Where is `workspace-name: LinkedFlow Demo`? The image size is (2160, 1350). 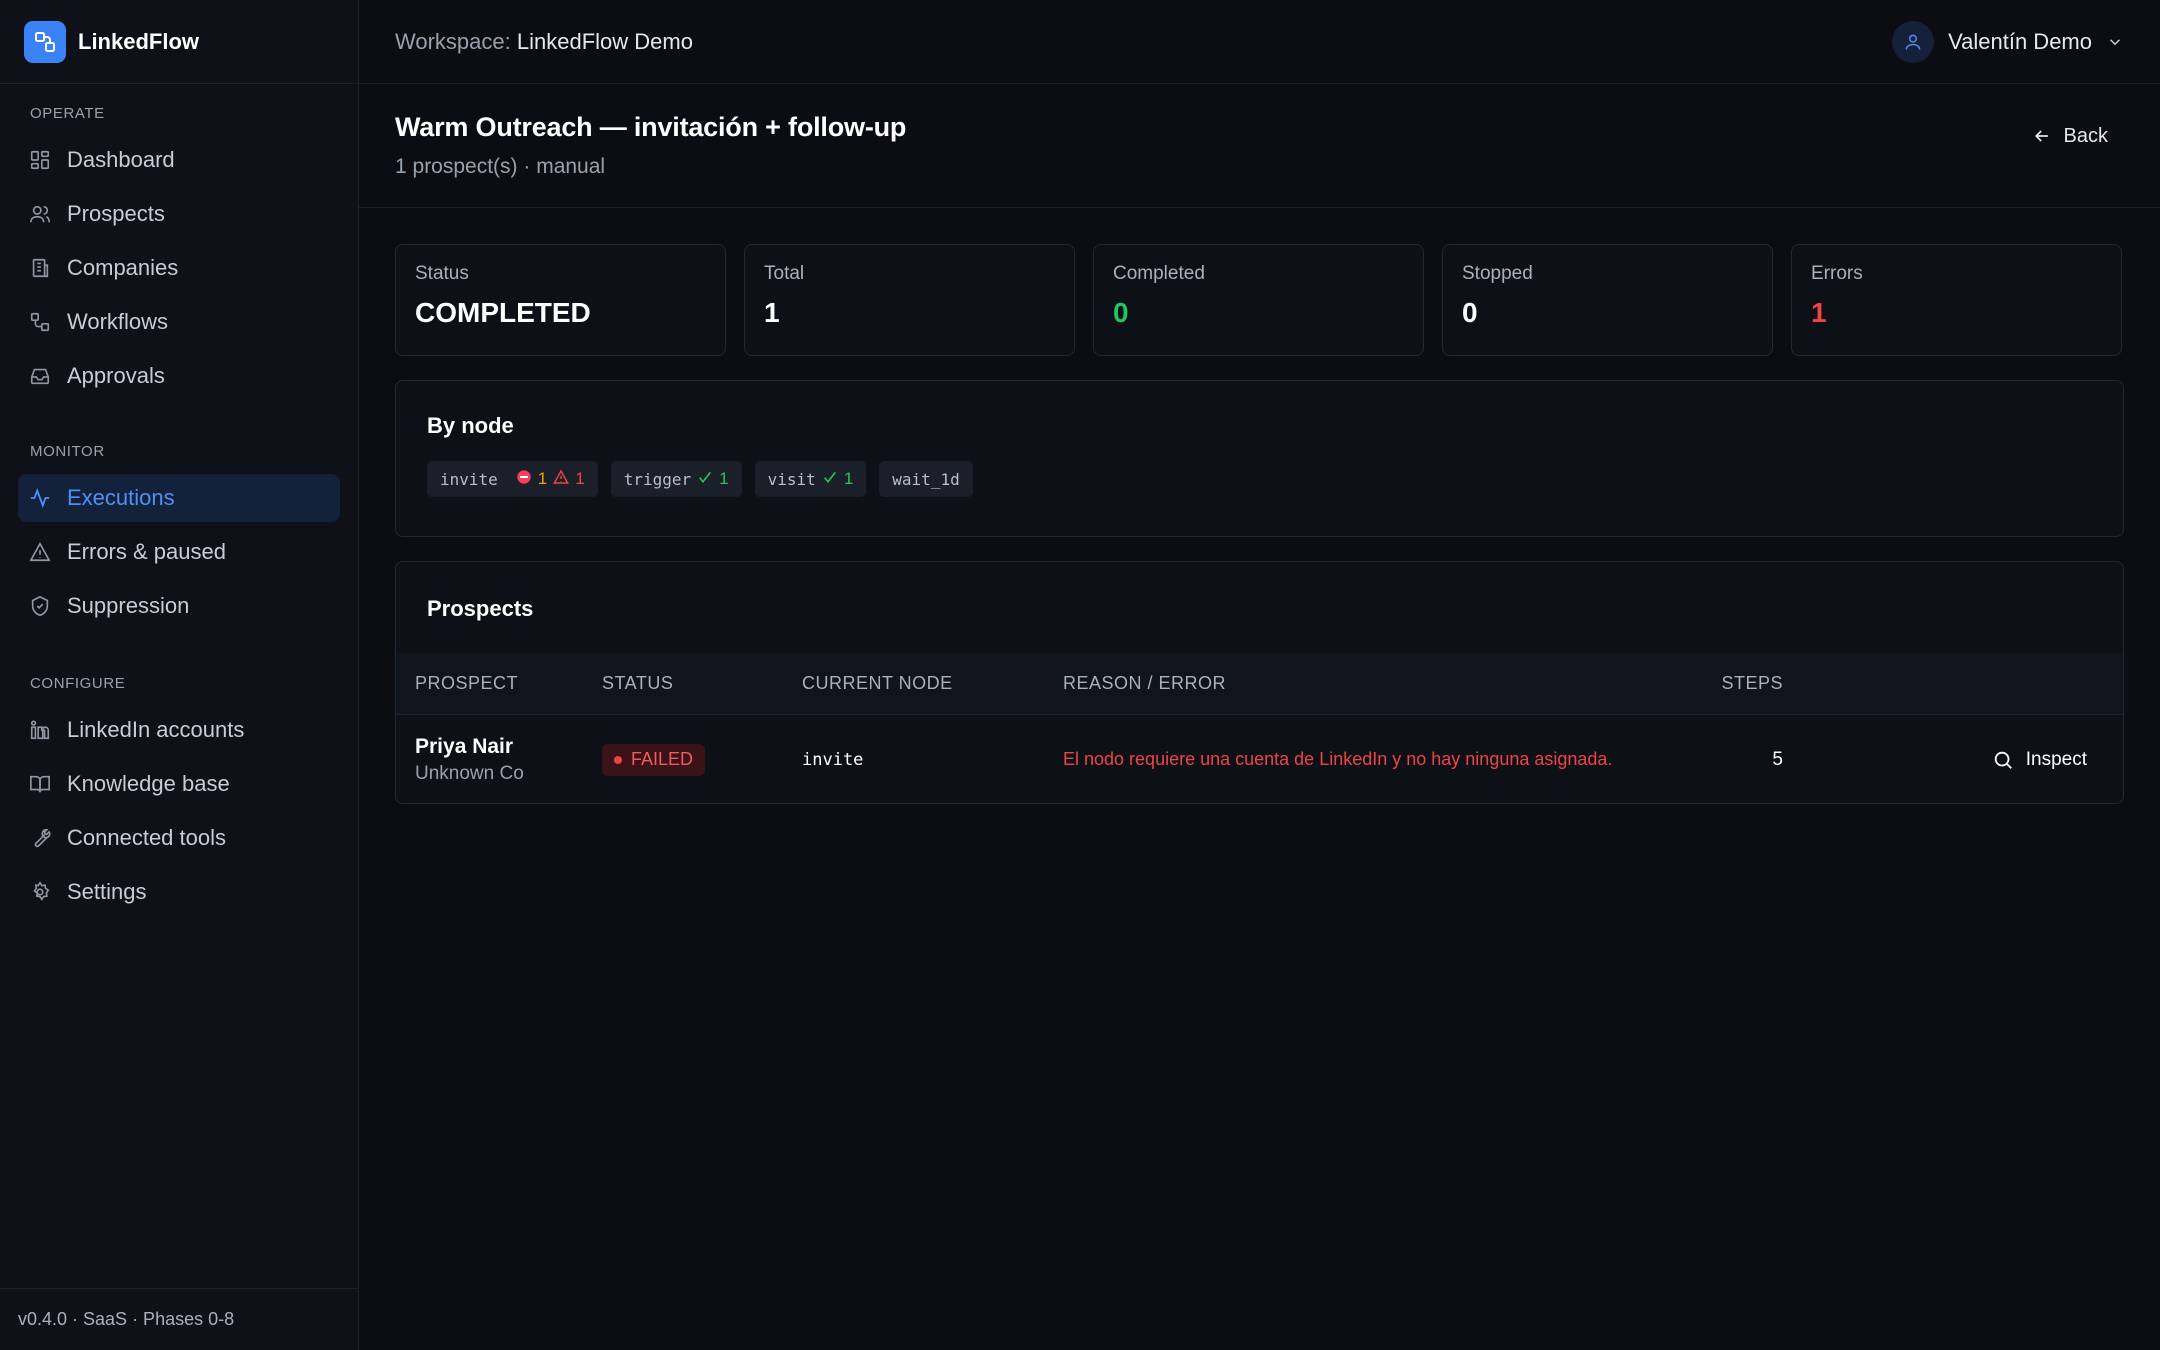
workspace-name: LinkedFlow Demo is located at coordinates (604, 41).